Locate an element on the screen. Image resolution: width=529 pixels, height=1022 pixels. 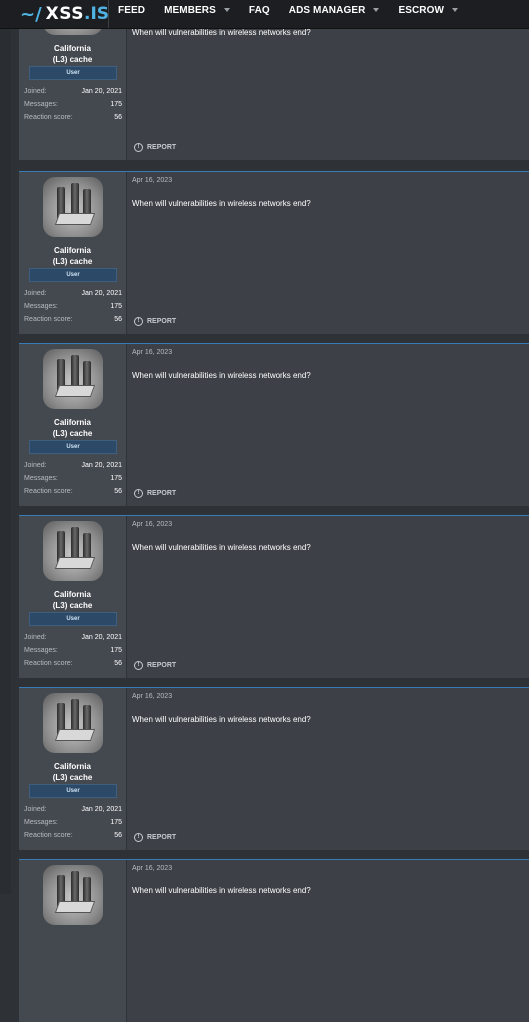
logo-xss: XSS is located at coordinates (64, 14).